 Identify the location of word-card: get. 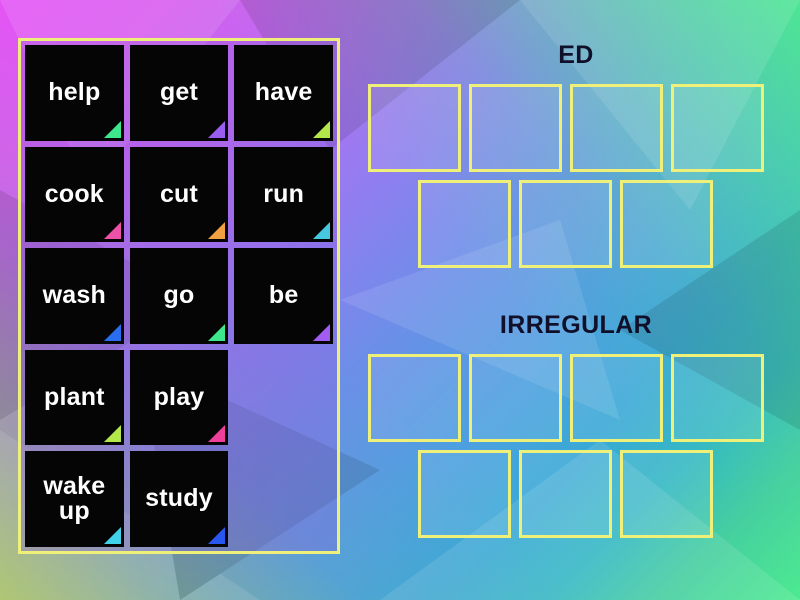
(179, 93).